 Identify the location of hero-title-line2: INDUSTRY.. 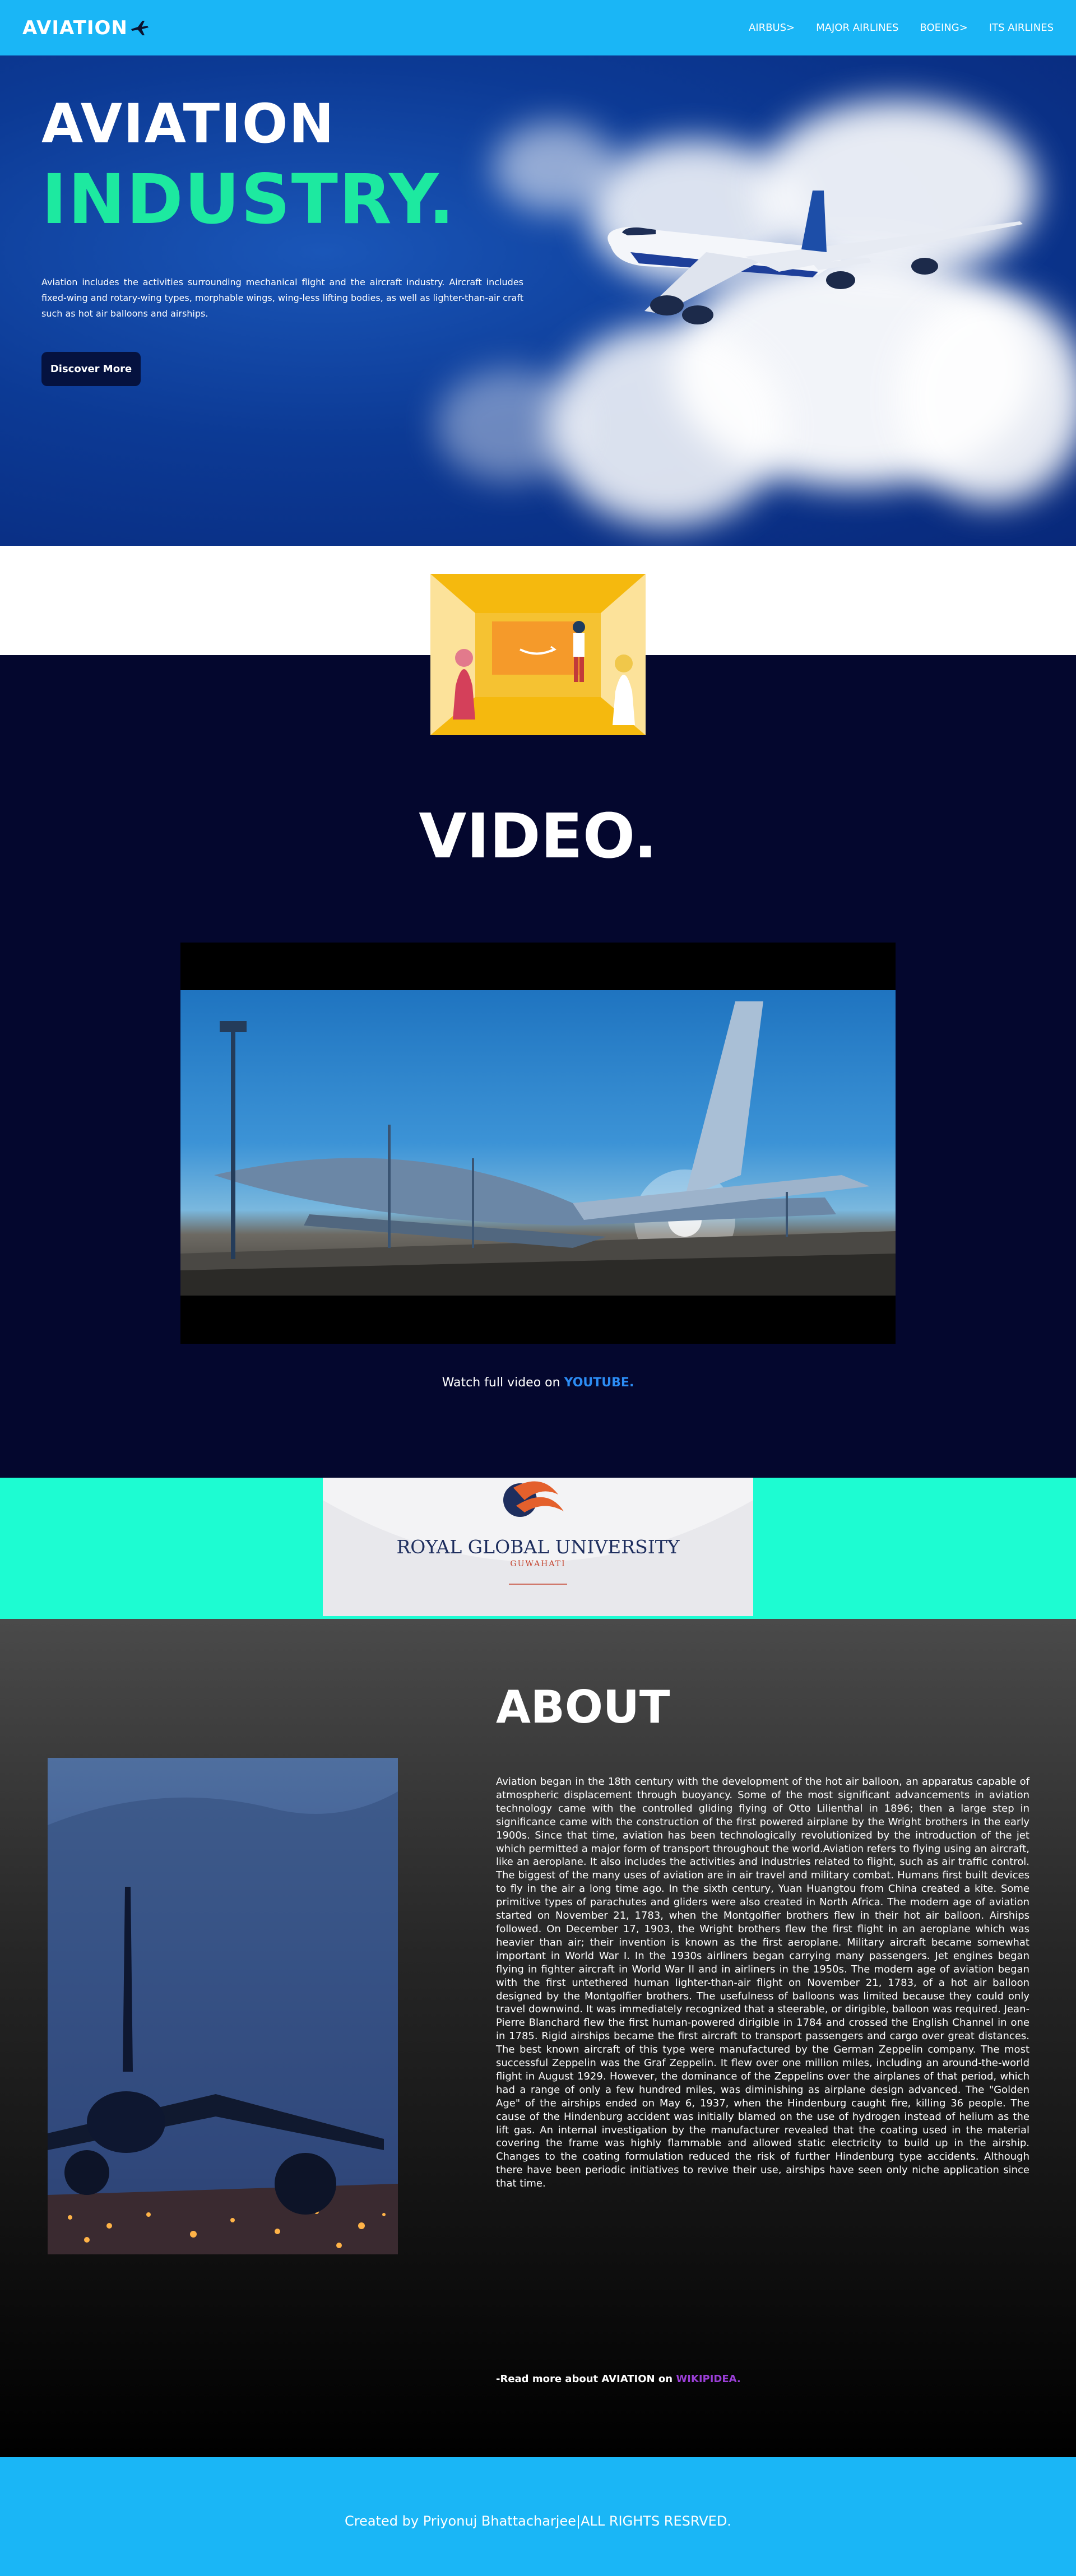
(248, 199).